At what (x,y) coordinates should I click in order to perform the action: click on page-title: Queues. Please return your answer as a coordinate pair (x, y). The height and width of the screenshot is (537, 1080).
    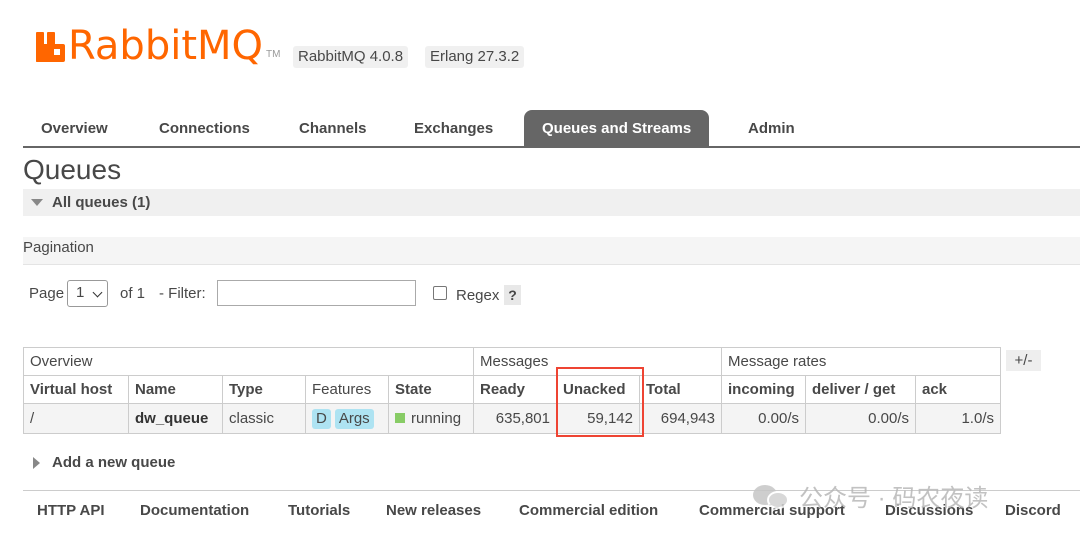
    Looking at the image, I should click on (72, 169).